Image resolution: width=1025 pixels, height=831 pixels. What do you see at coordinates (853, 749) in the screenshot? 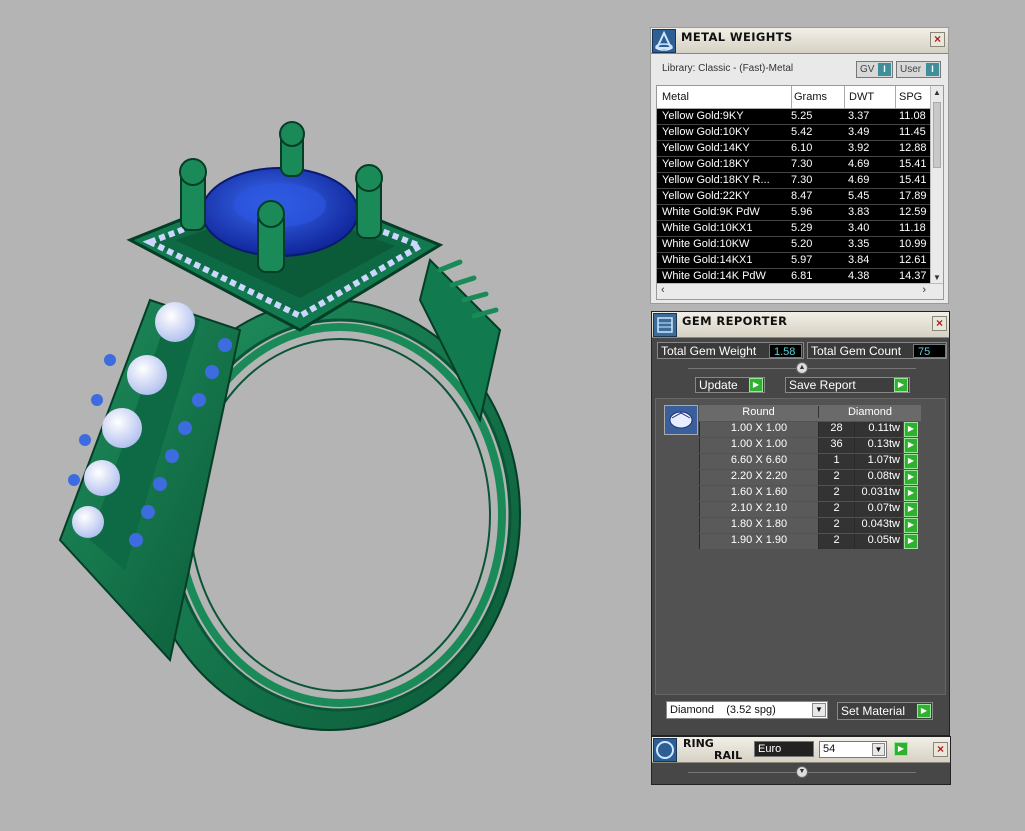
I see `ring-size-select: 54 ▼` at bounding box center [853, 749].